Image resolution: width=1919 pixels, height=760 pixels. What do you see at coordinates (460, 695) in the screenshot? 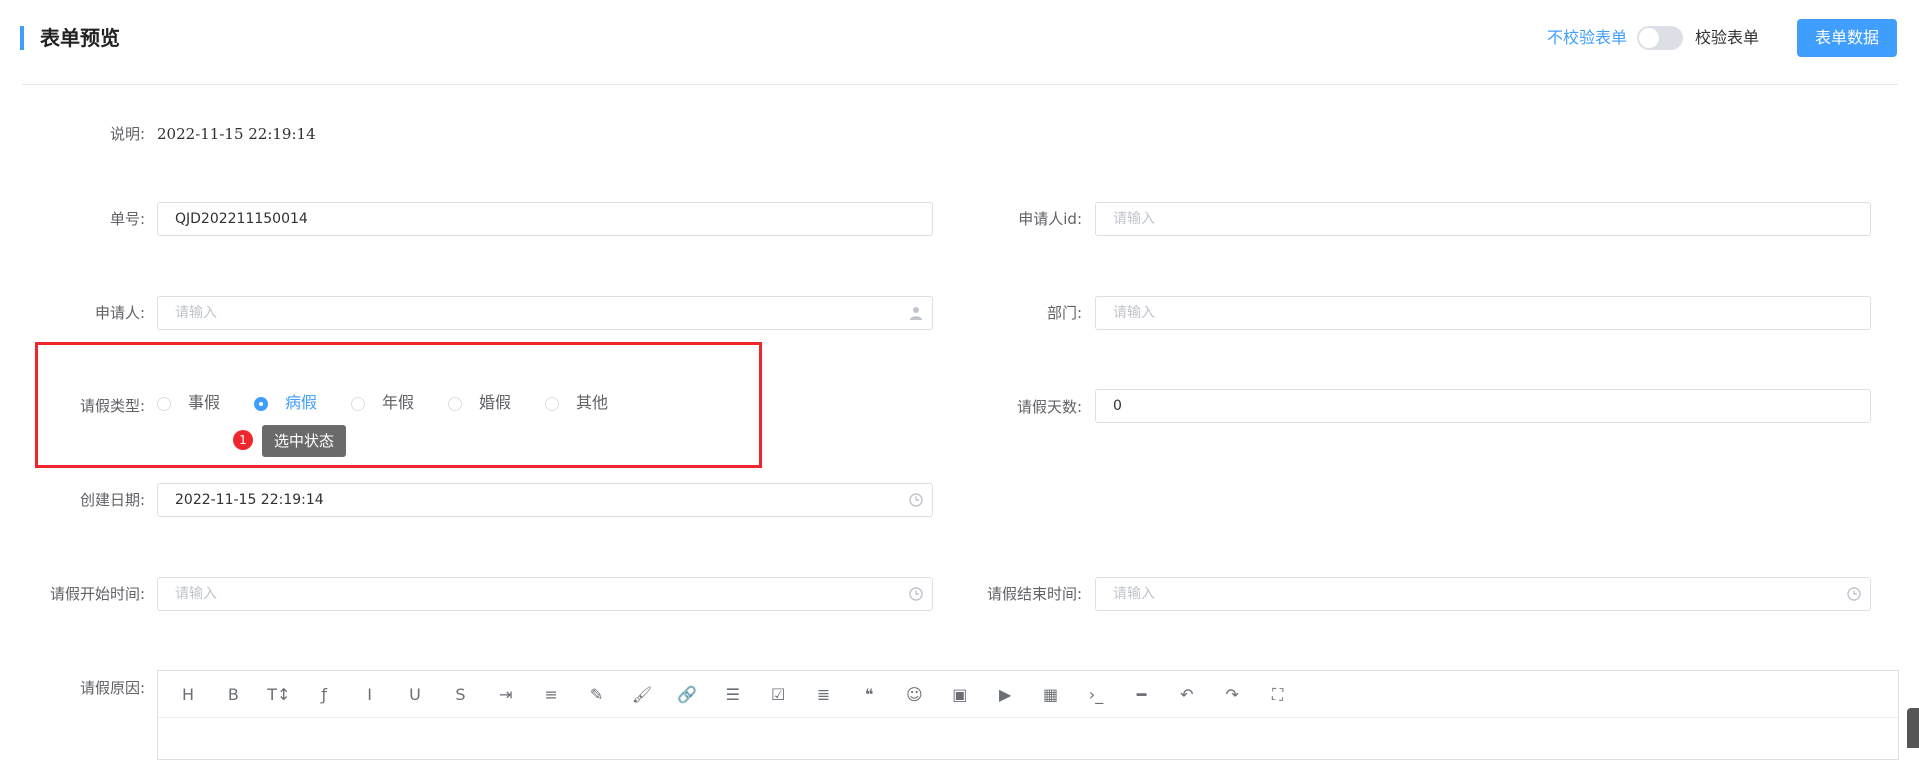
I see `strikethrough-icon: S` at bounding box center [460, 695].